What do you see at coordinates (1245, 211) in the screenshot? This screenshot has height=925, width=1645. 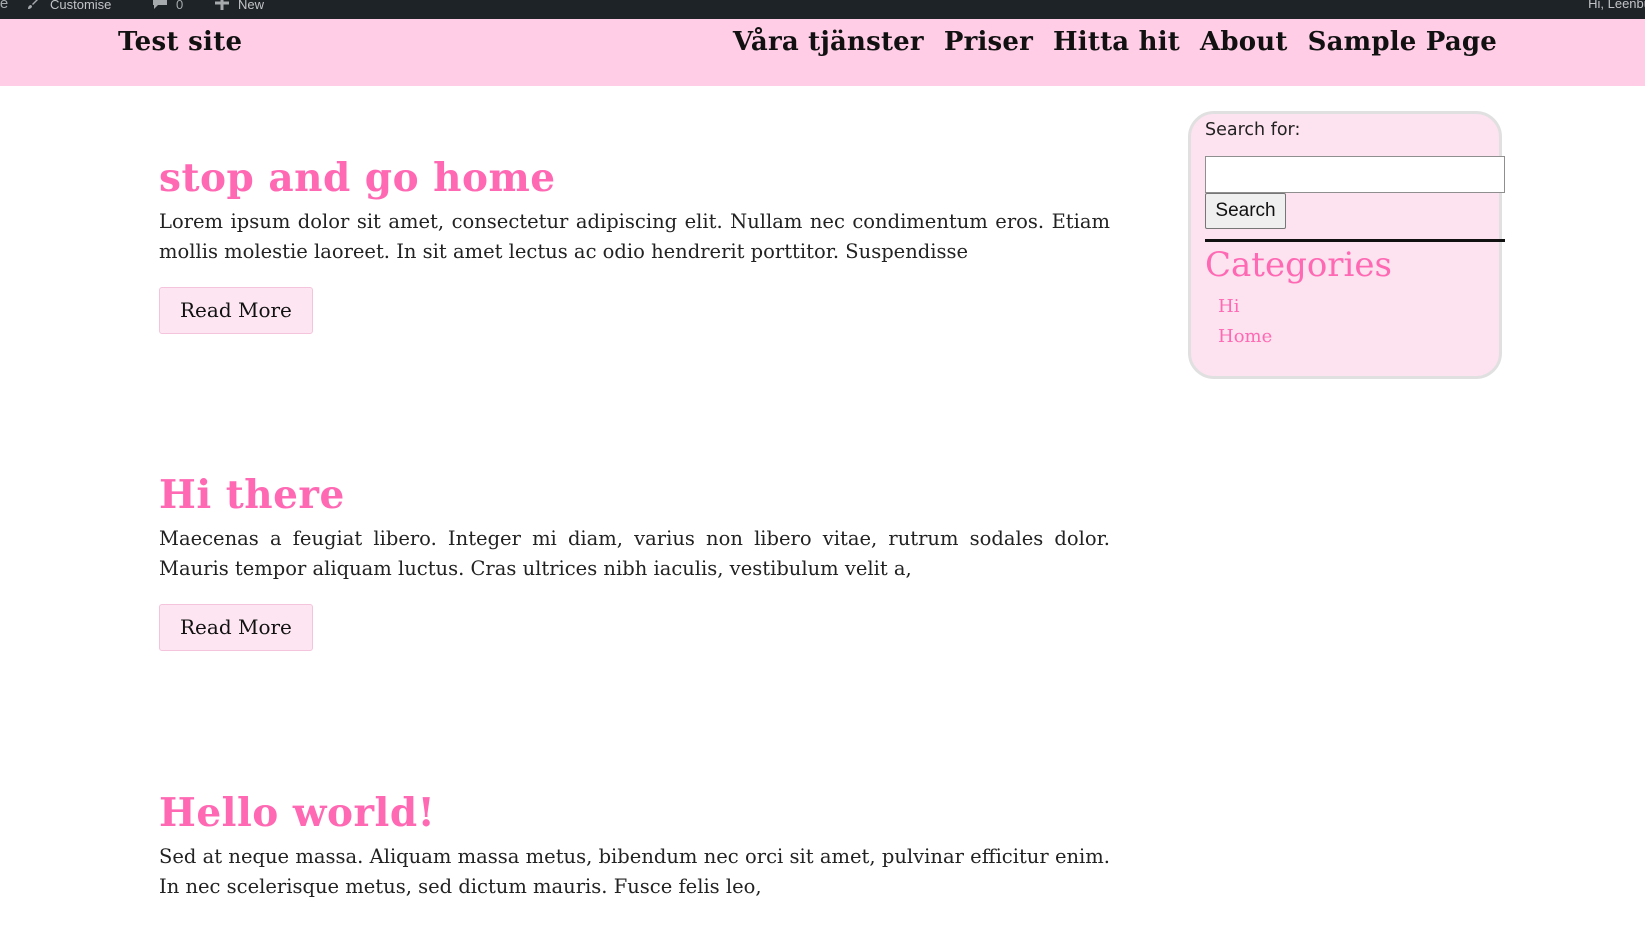 I see `search-button: Search` at bounding box center [1245, 211].